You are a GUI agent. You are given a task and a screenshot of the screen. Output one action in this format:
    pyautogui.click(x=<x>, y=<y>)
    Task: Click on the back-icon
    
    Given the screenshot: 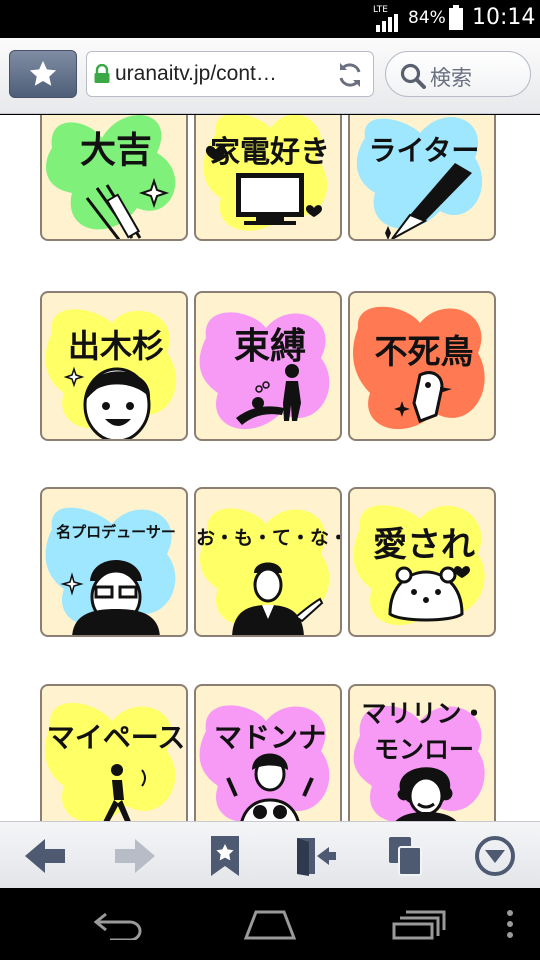 What is the action you would take?
    pyautogui.click(x=117, y=926)
    